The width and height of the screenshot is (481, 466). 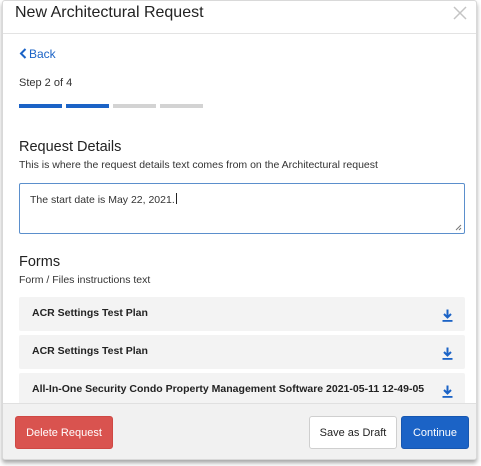 What do you see at coordinates (40, 262) in the screenshot?
I see `forms-title: Forms` at bounding box center [40, 262].